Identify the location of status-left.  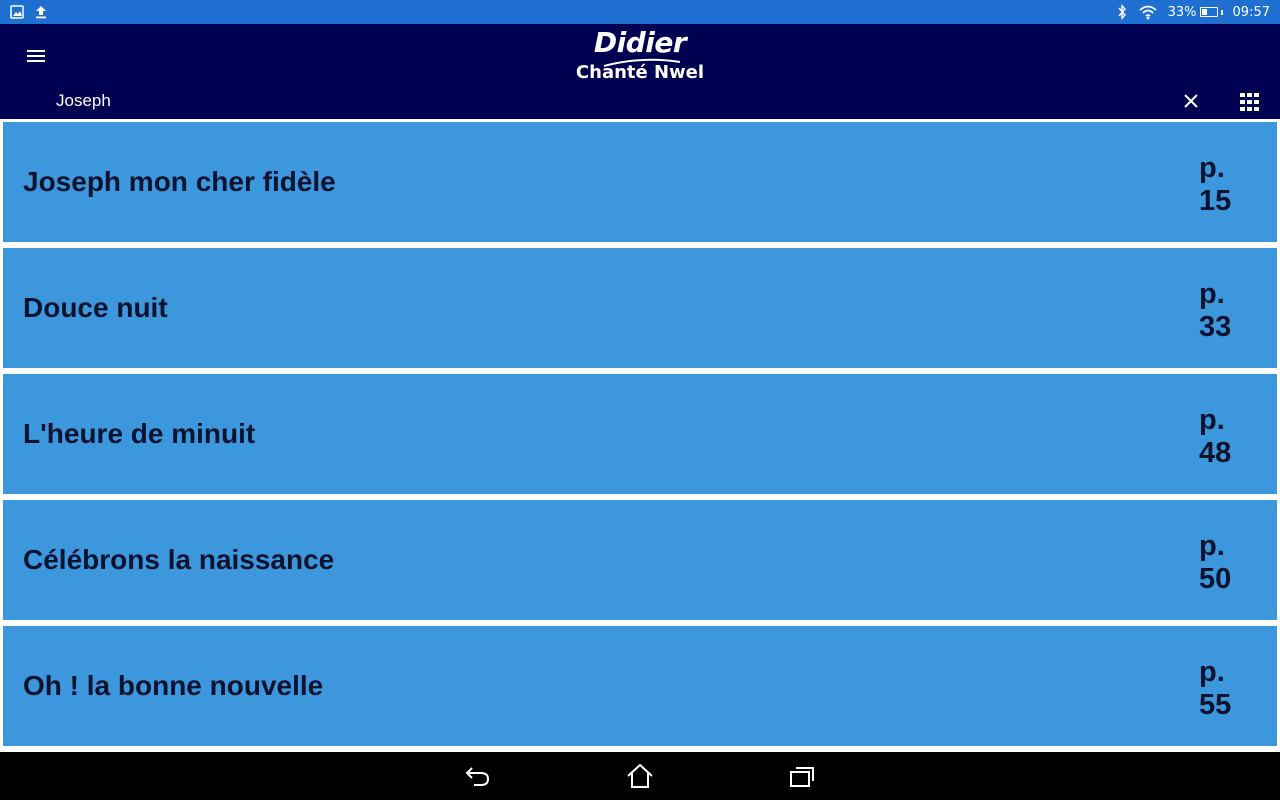
(29, 12).